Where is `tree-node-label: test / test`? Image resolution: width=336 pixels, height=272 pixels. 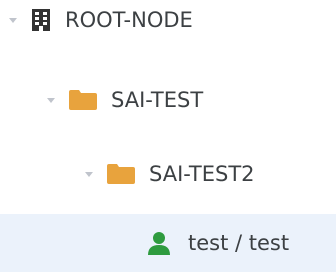
tree-node-label: test / test is located at coordinates (239, 243).